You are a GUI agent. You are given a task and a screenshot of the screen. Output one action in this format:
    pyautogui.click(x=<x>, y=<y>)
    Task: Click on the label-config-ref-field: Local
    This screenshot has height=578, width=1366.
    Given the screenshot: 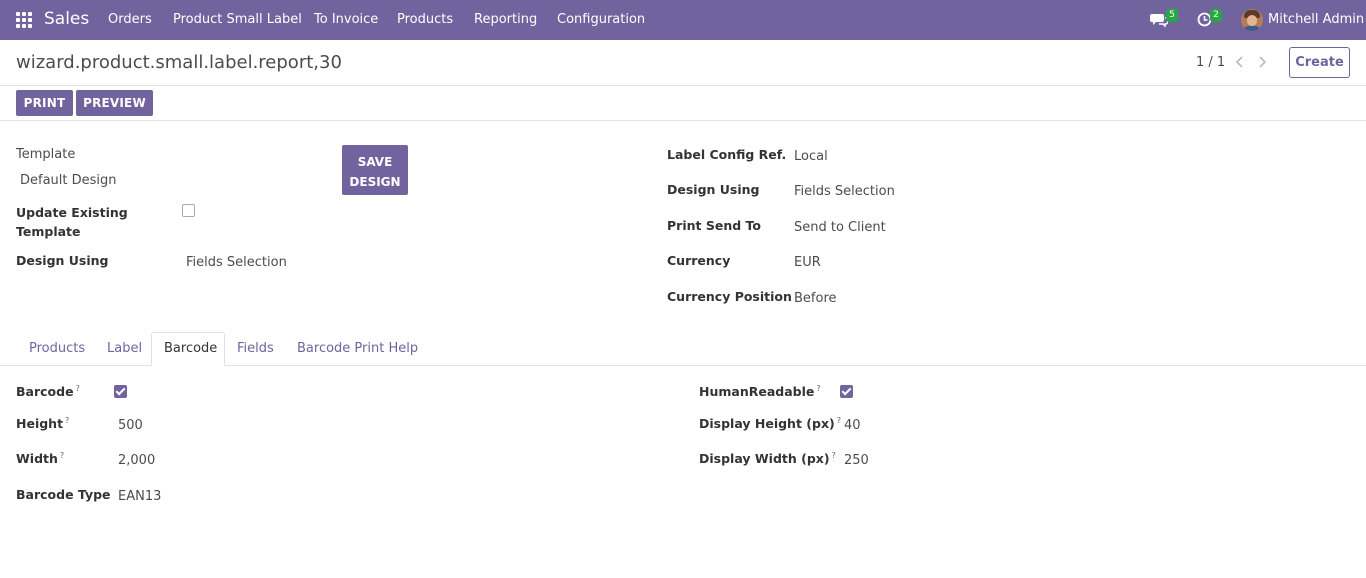 What is the action you would take?
    pyautogui.click(x=811, y=156)
    